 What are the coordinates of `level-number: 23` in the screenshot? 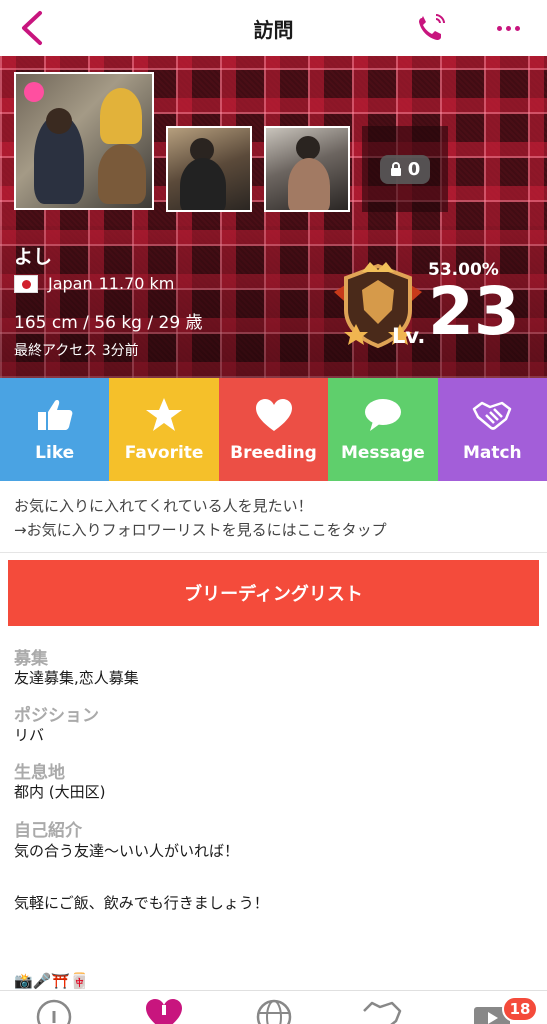 It's located at (474, 311).